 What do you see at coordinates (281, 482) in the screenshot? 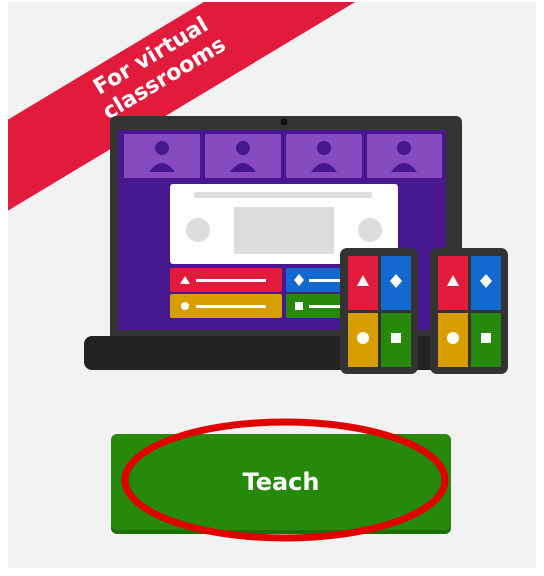
I see `teach-button: Teach` at bounding box center [281, 482].